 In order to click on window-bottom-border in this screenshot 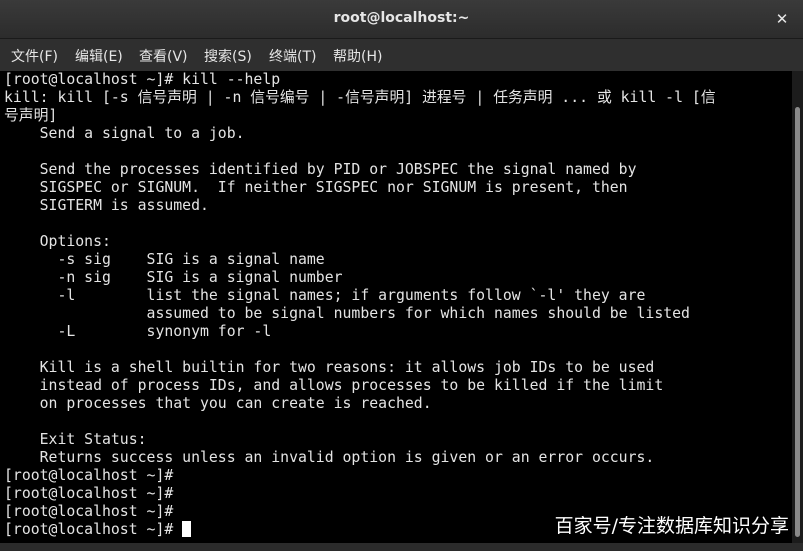, I will do `click(401, 547)`.